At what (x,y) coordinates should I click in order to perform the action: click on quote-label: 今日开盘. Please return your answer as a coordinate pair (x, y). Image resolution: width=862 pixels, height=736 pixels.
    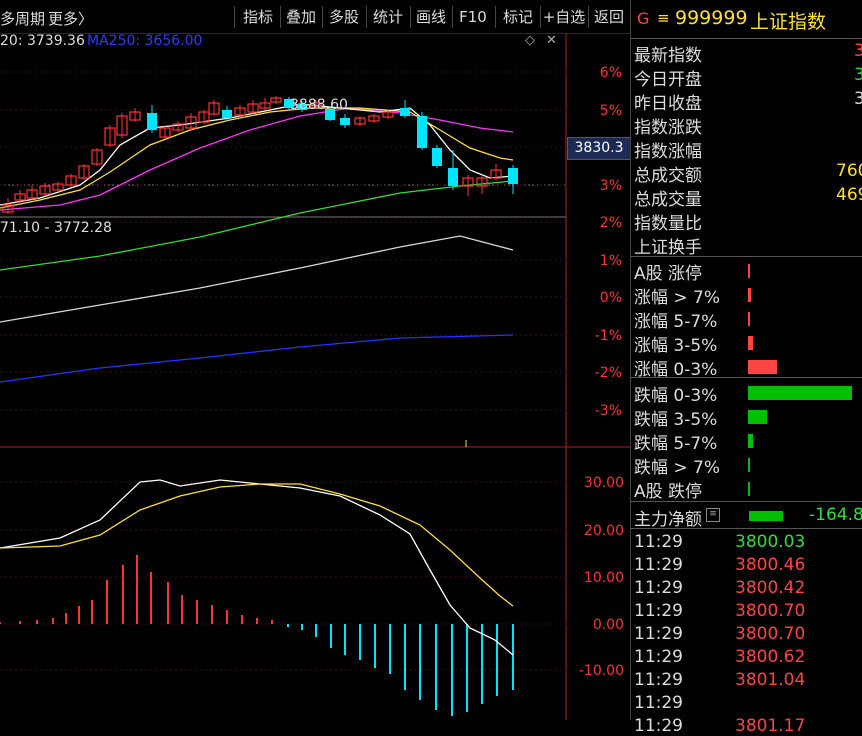
    Looking at the image, I should click on (668, 80).